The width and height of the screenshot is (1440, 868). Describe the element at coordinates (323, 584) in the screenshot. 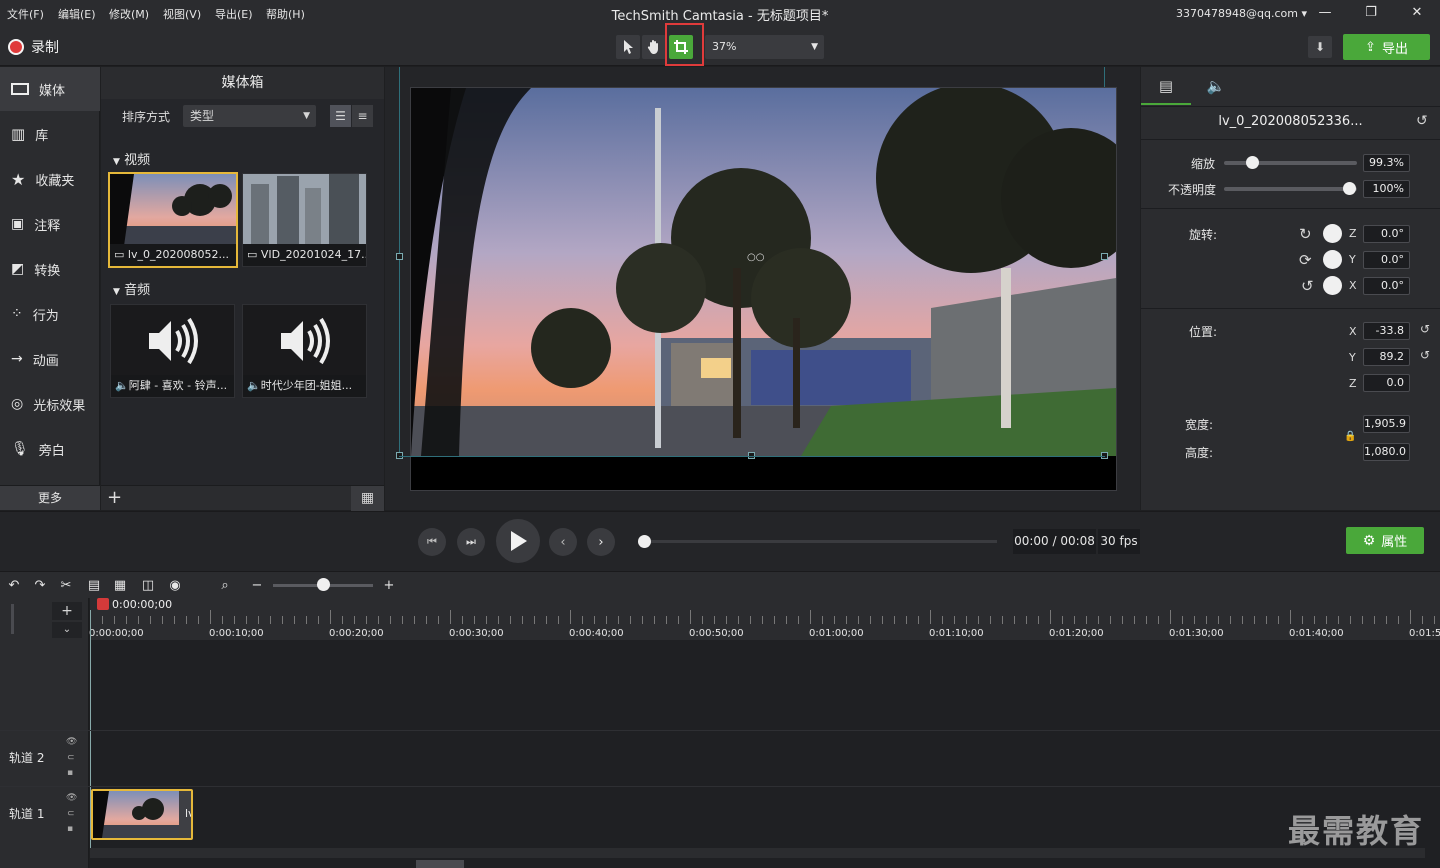

I see `timeline-zoom-thumb` at that location.